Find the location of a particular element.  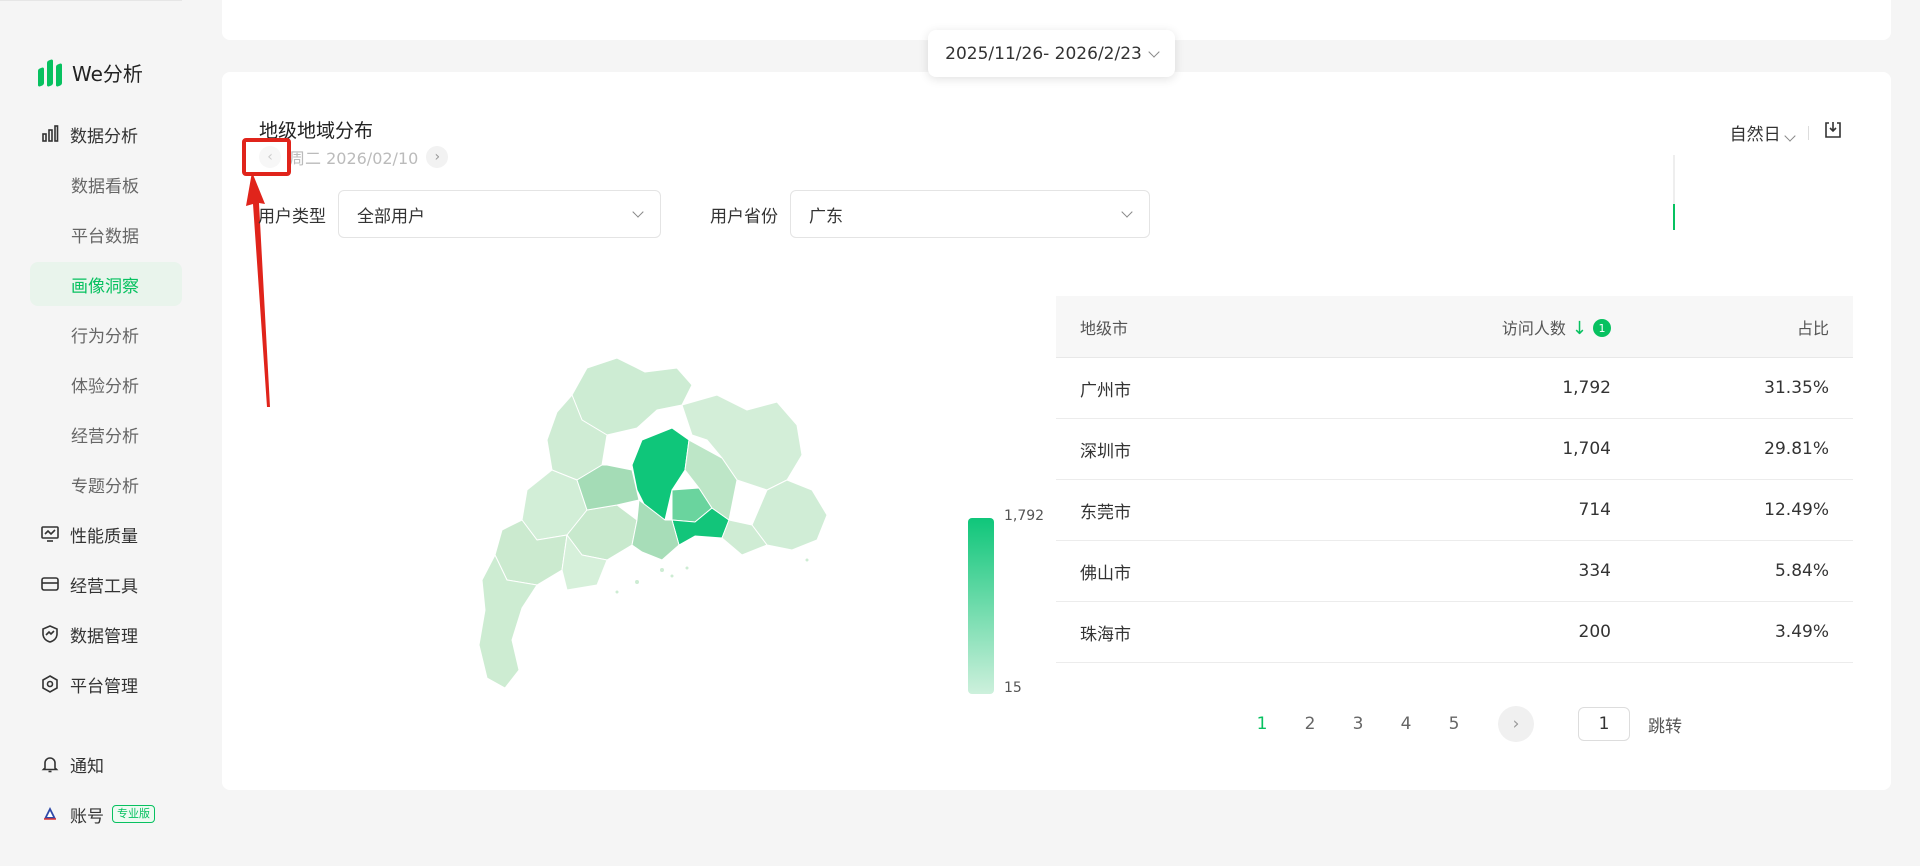

card-toolbar: 自然日 is located at coordinates (1786, 132).